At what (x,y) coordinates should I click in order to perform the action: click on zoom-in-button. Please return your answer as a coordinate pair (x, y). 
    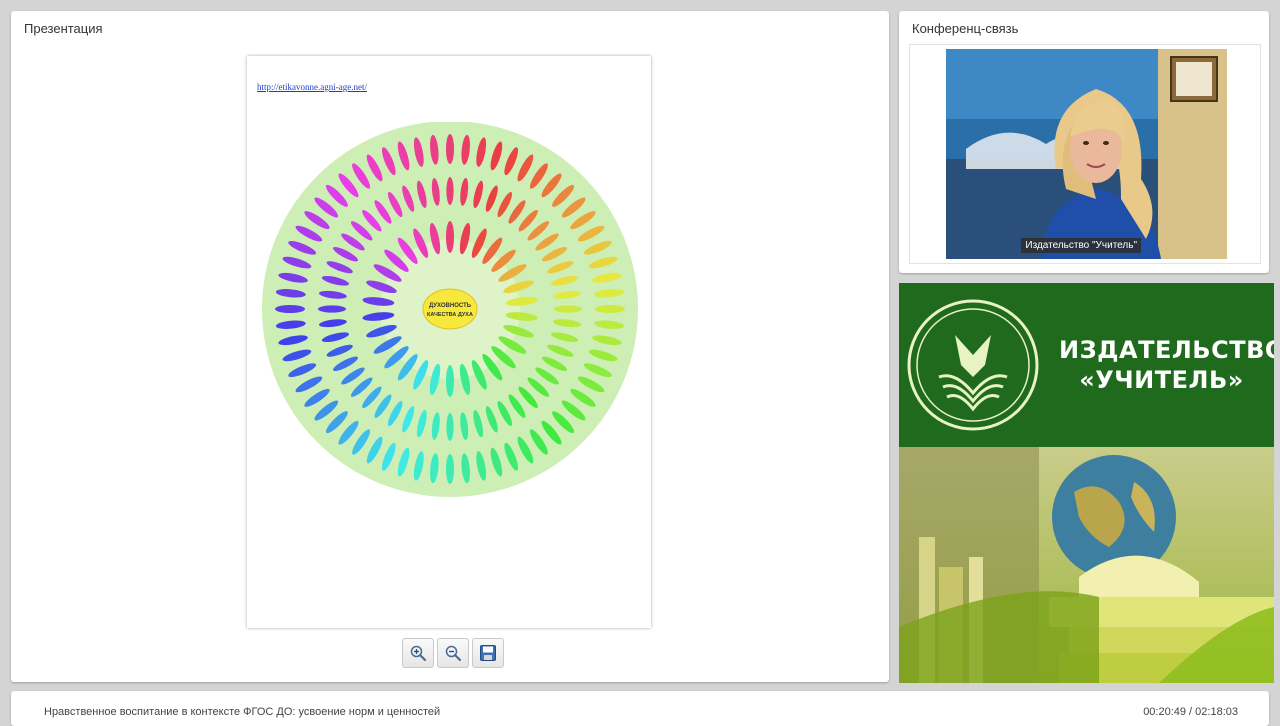
    Looking at the image, I should click on (418, 653).